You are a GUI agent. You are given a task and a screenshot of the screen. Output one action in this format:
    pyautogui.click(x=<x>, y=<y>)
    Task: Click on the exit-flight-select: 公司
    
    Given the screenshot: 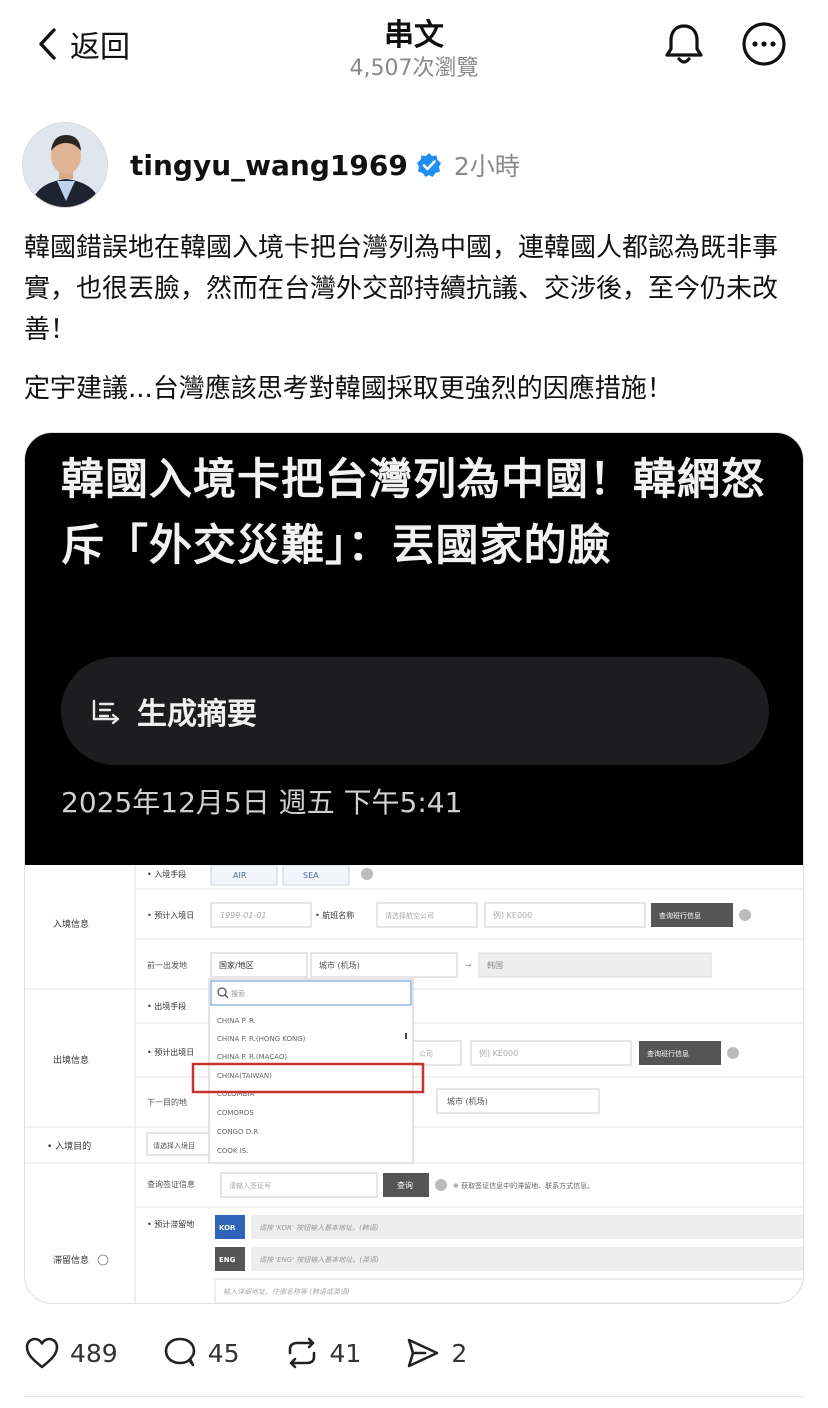 What is the action you would take?
    pyautogui.click(x=426, y=1054)
    